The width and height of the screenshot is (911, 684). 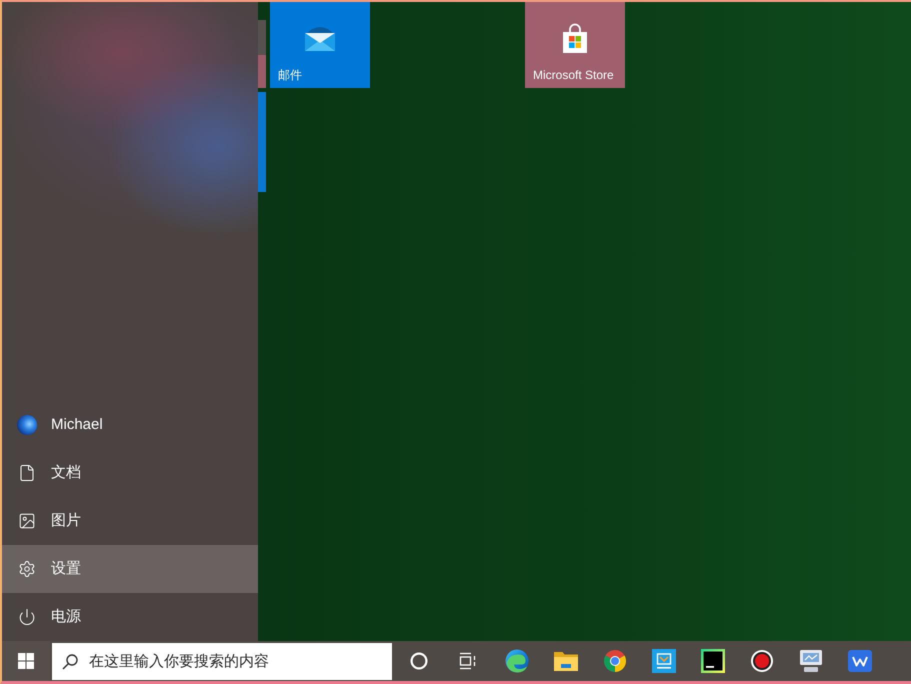 I want to click on user-account-button: Michael, so click(x=130, y=425).